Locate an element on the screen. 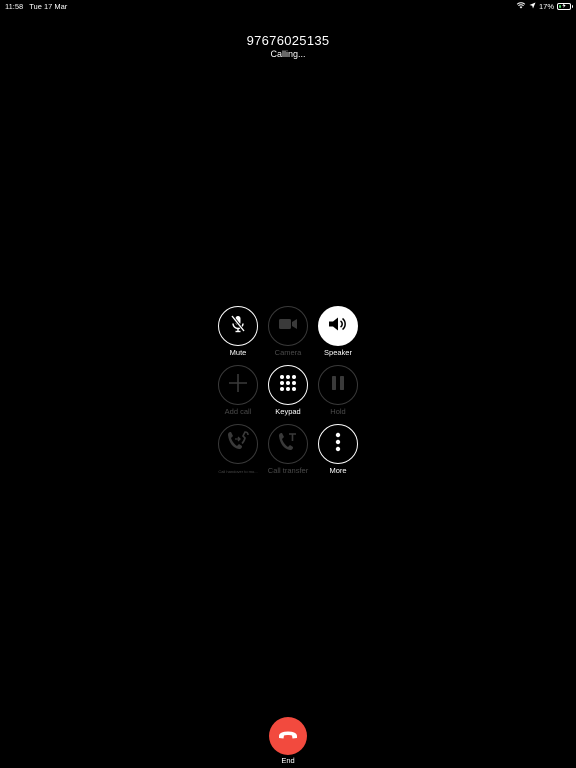  hang-up-icon is located at coordinates (288, 736).